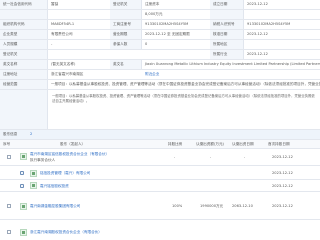 Image resolution: width=320 pixels, height=240 pixels. Describe the element at coordinates (63, 24) in the screenshot. I see `field-value: MA6DF54R-1` at that location.